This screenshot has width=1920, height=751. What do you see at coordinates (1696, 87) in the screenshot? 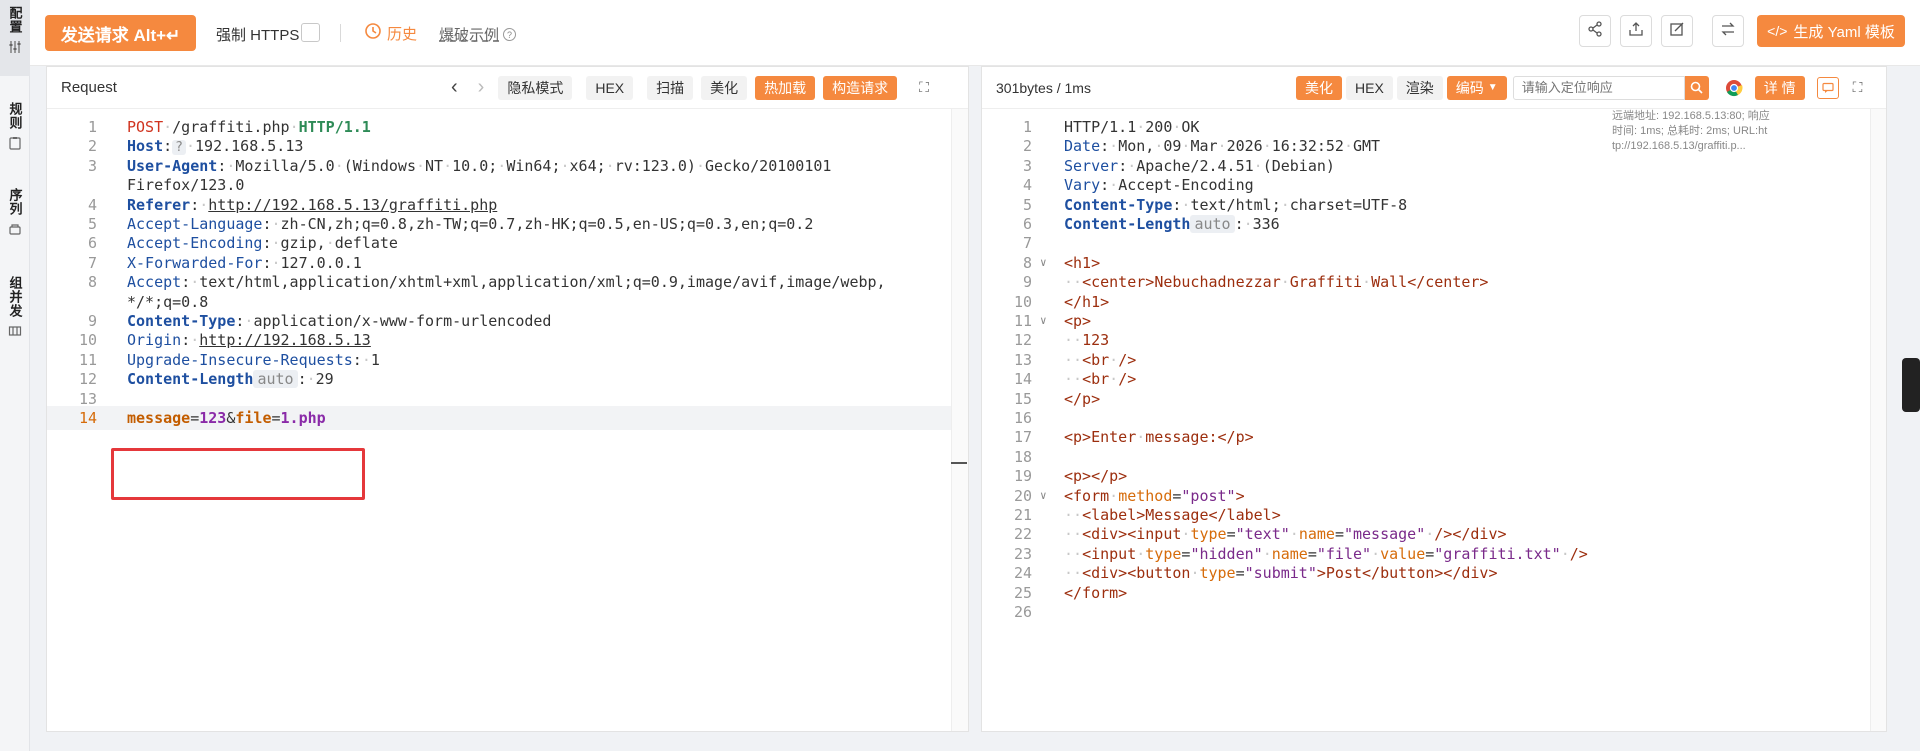
I see `search-icon` at bounding box center [1696, 87].